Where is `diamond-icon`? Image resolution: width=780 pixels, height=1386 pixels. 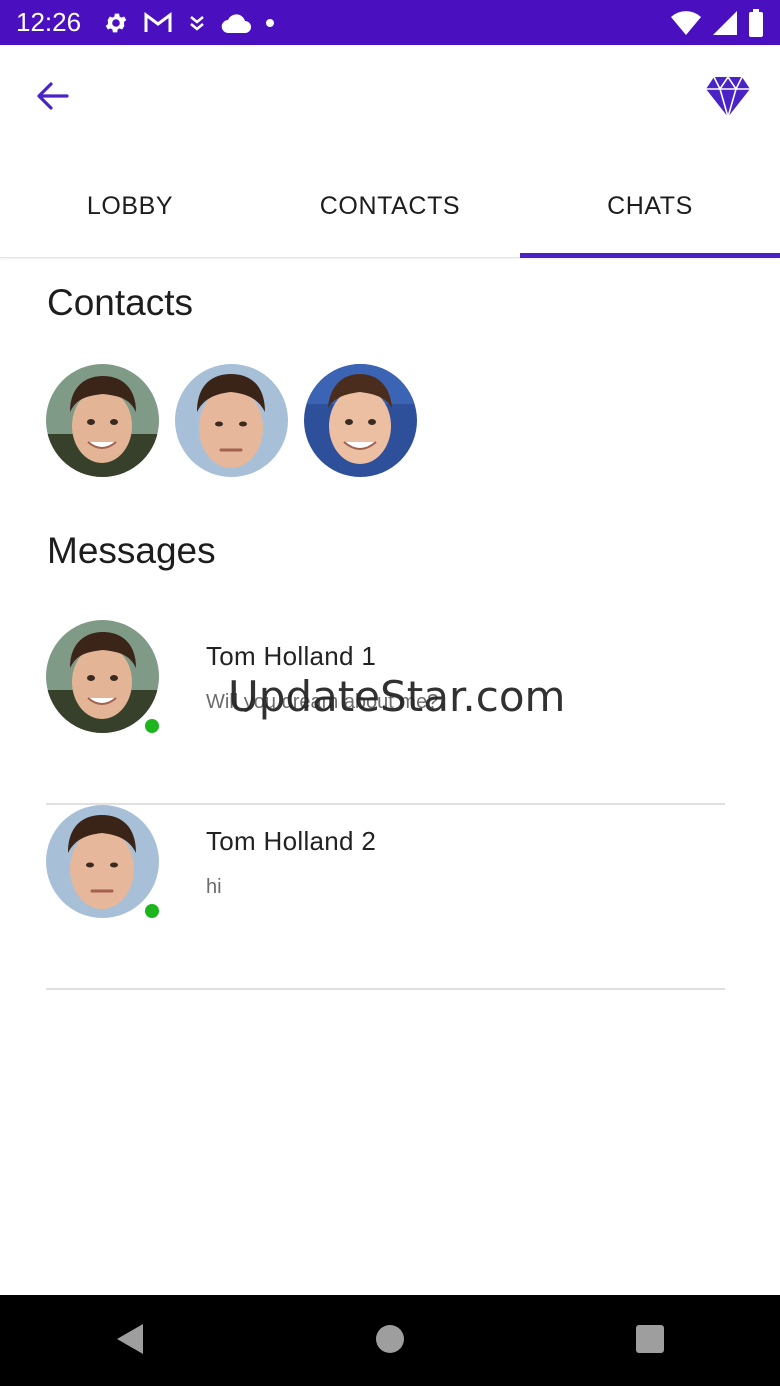
diamond-icon is located at coordinates (728, 98).